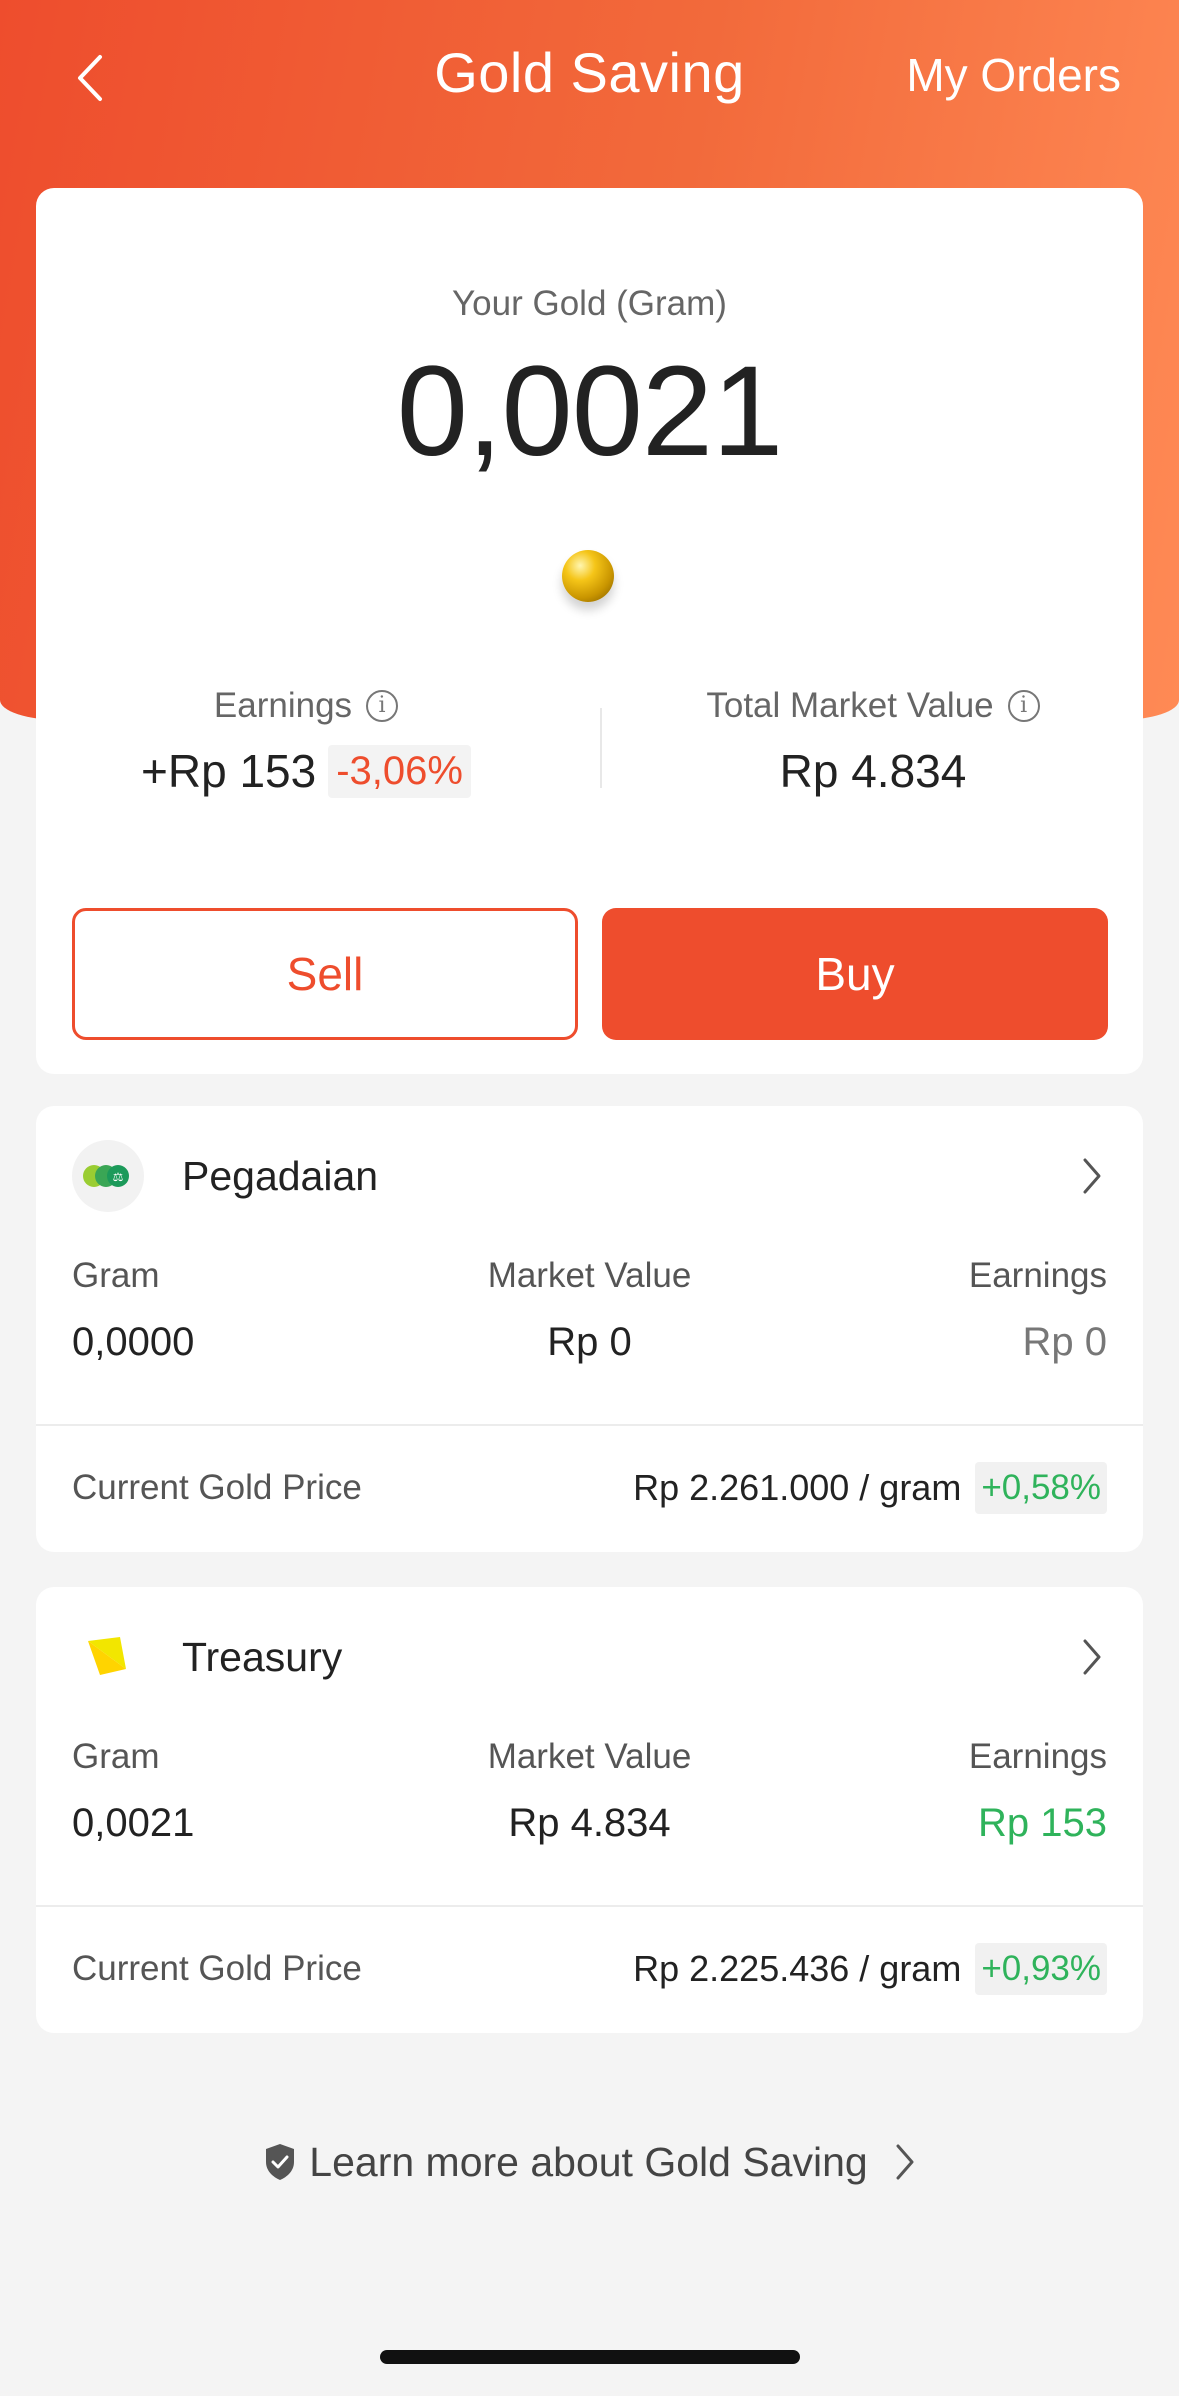 The height and width of the screenshot is (2396, 1179). Describe the element at coordinates (1041, 1969) in the screenshot. I see `price-change-badge: +0,93%` at that location.